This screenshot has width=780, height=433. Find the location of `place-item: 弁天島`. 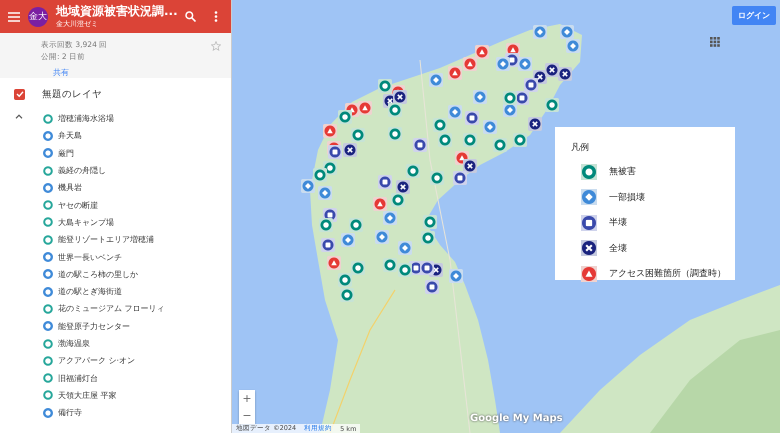

place-item: 弁天島 is located at coordinates (70, 136).